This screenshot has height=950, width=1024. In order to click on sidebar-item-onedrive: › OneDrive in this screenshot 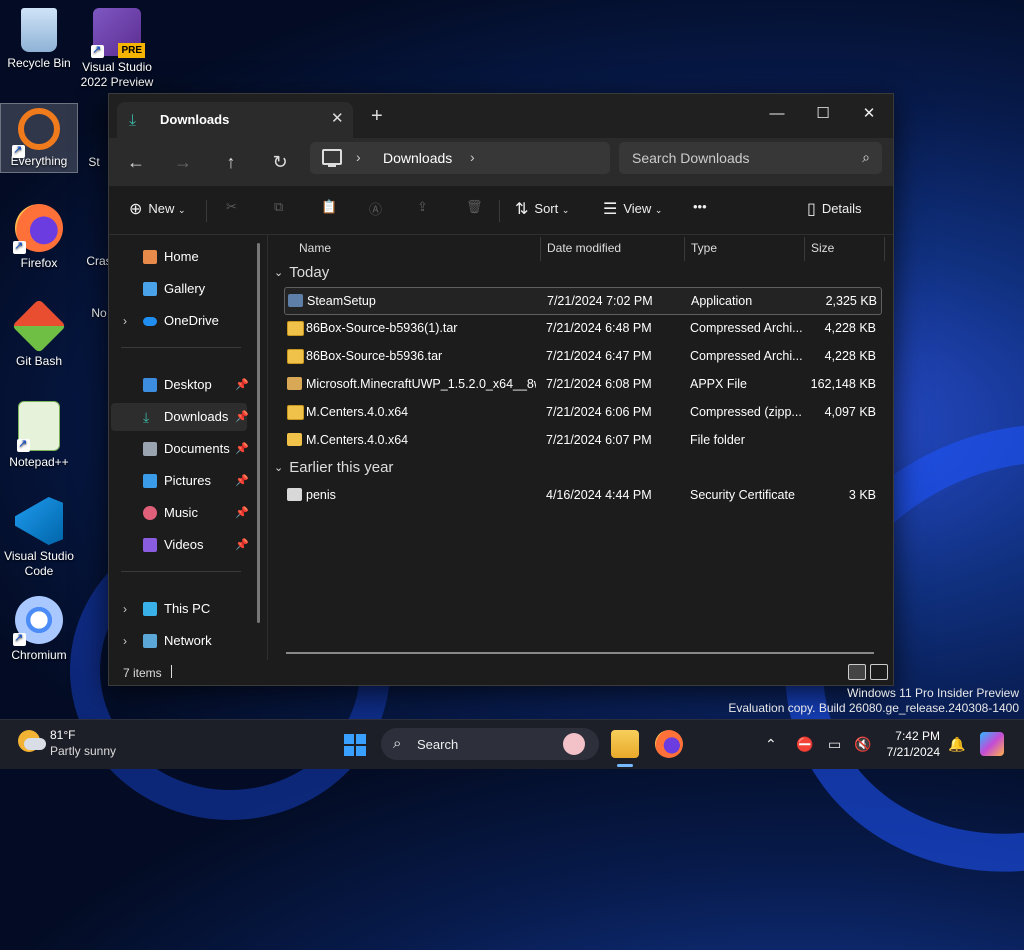, I will do `click(179, 321)`.